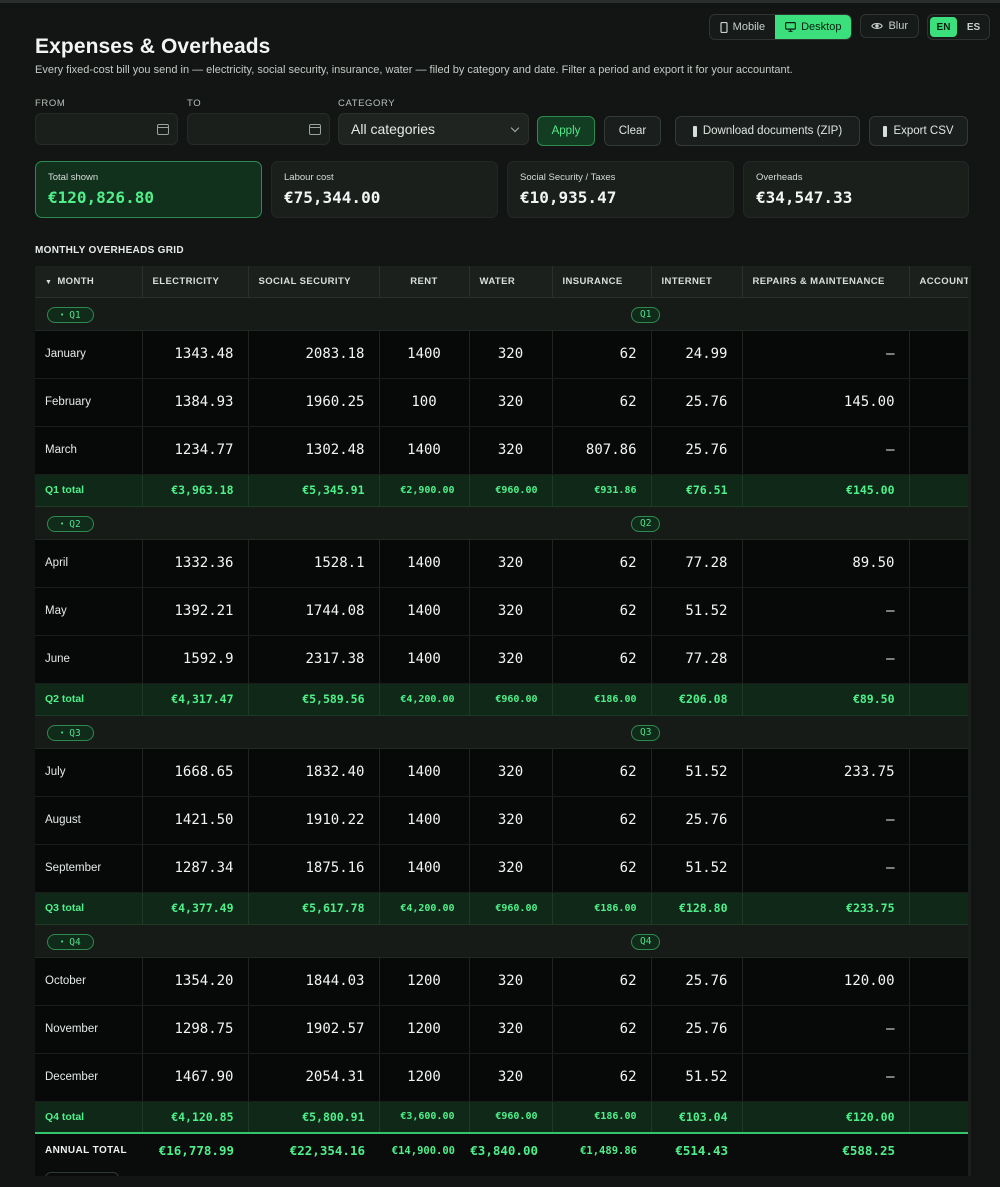 This screenshot has height=1187, width=1000. Describe the element at coordinates (602, 282) in the screenshot. I see `column-header-insurance: INSURANCE` at that location.